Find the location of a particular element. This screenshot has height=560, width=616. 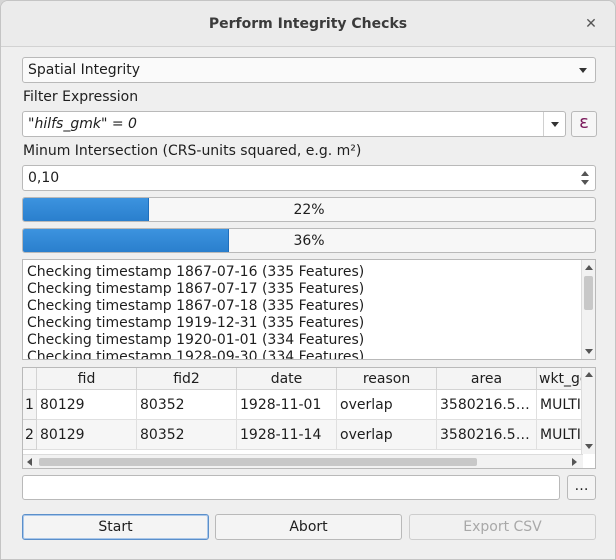

expression-builder-button: ε is located at coordinates (584, 124).